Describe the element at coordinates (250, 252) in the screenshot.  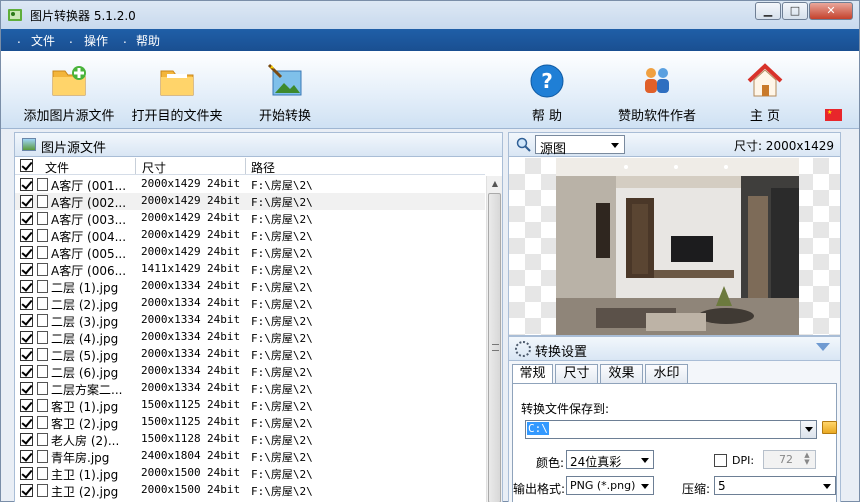
I see `table-row: A客厅 (005... 2000x1429 24bit F:\房屋\2\` at that location.